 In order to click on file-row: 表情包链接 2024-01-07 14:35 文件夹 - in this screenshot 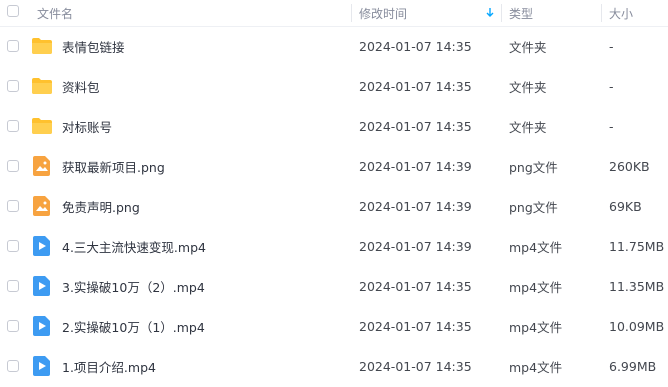, I will do `click(334, 46)`.